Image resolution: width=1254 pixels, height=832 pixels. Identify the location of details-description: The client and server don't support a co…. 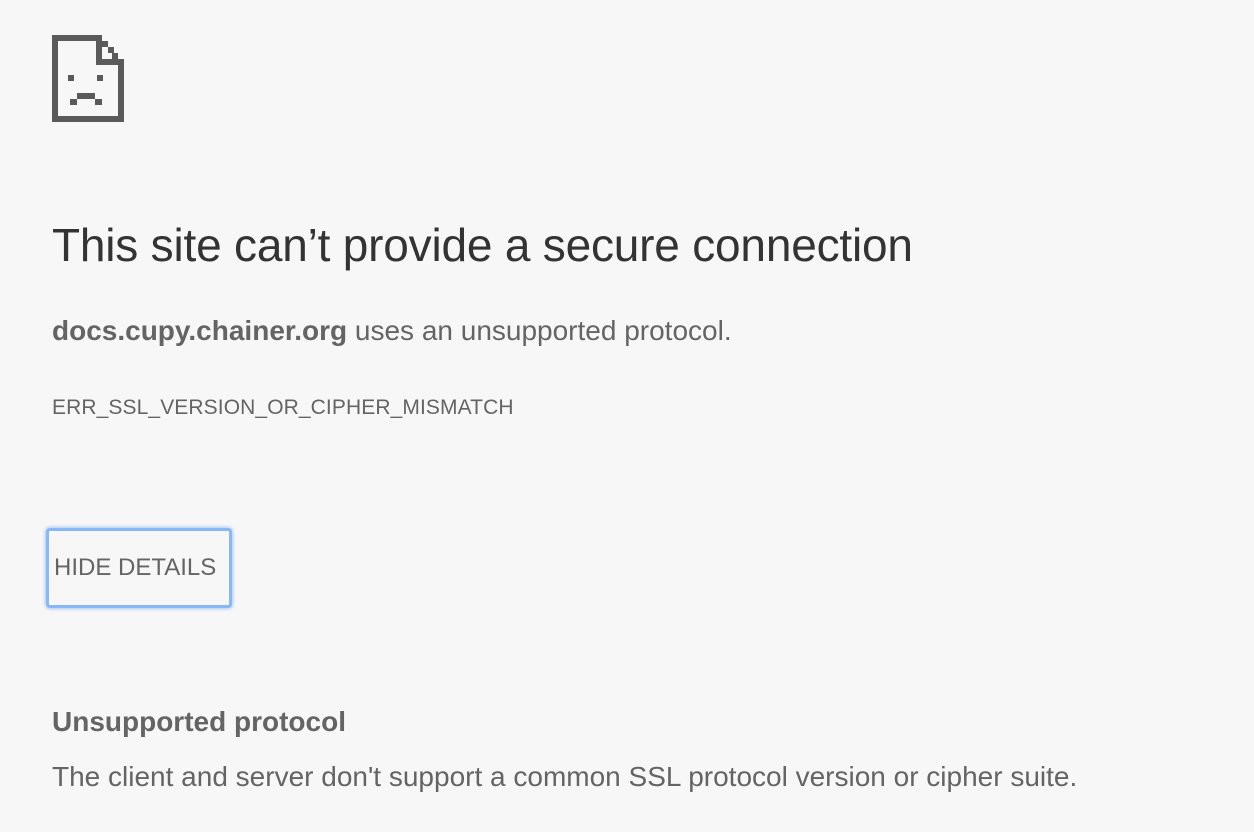
(565, 776).